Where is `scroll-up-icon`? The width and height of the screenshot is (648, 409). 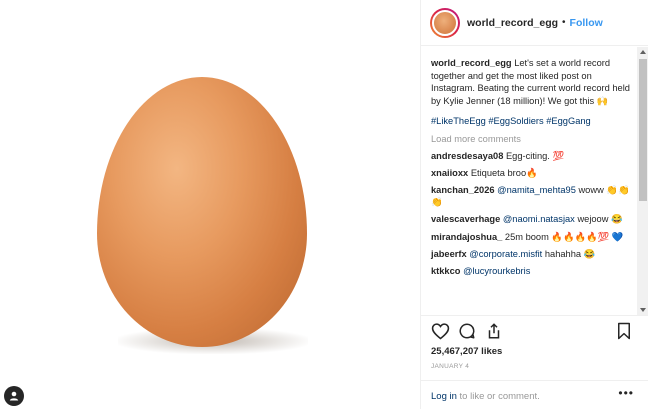
scroll-up-icon is located at coordinates (643, 52).